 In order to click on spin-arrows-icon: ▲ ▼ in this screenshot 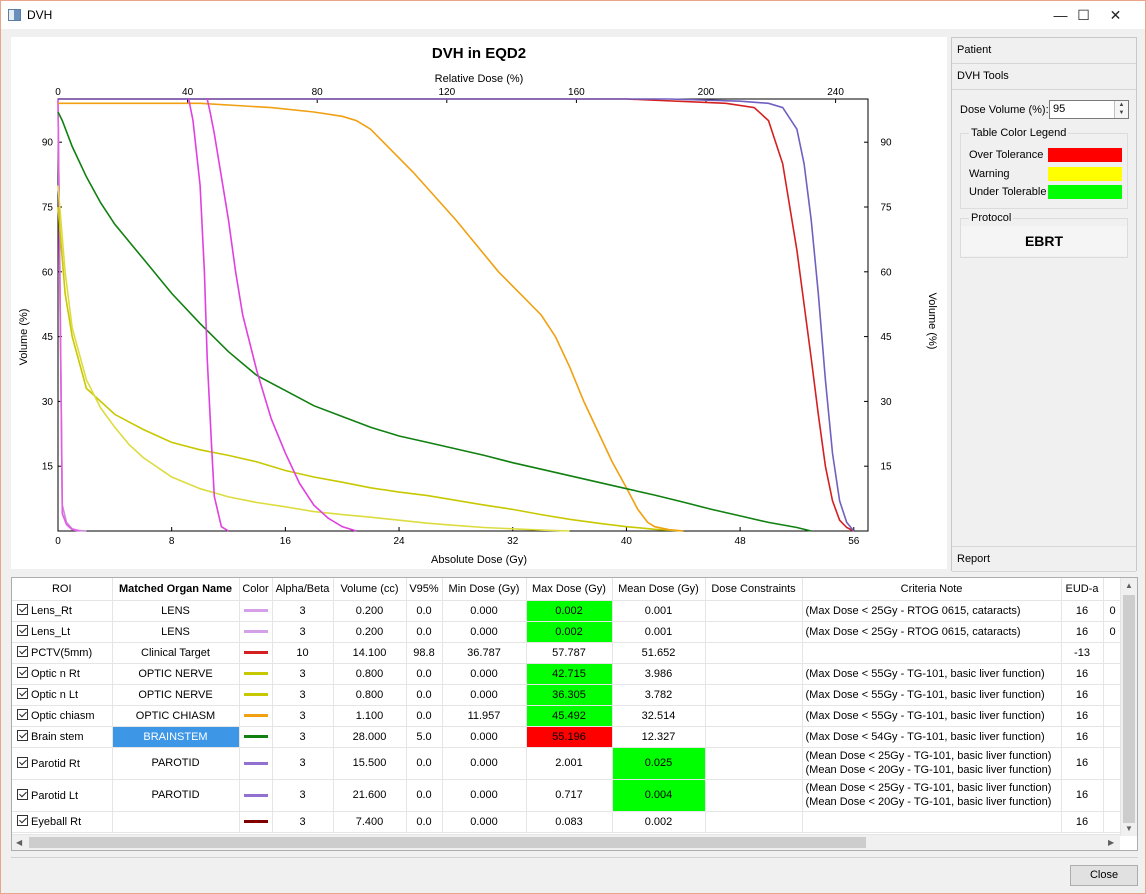, I will do `click(1121, 109)`.